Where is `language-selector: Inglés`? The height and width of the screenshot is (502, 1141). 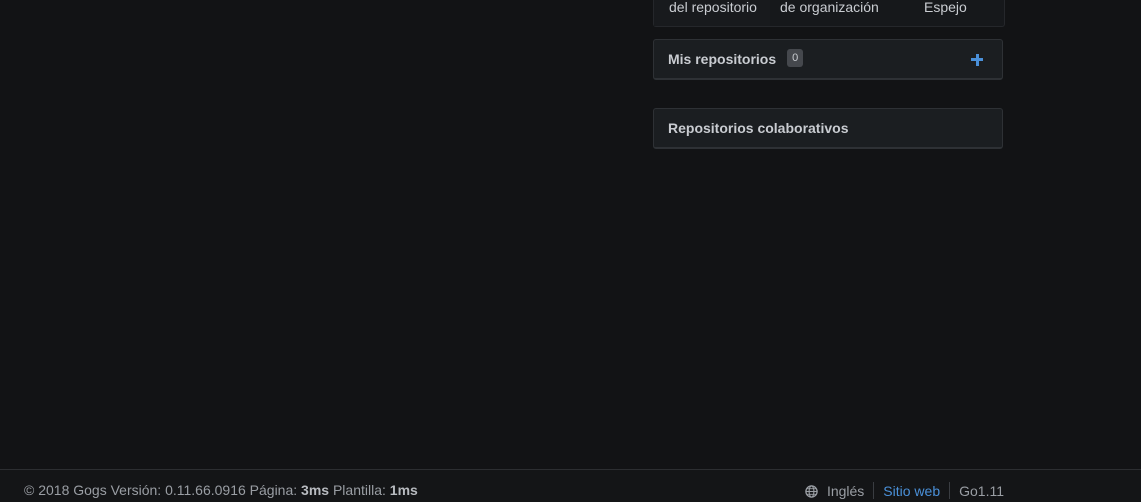 language-selector: Inglés is located at coordinates (845, 491).